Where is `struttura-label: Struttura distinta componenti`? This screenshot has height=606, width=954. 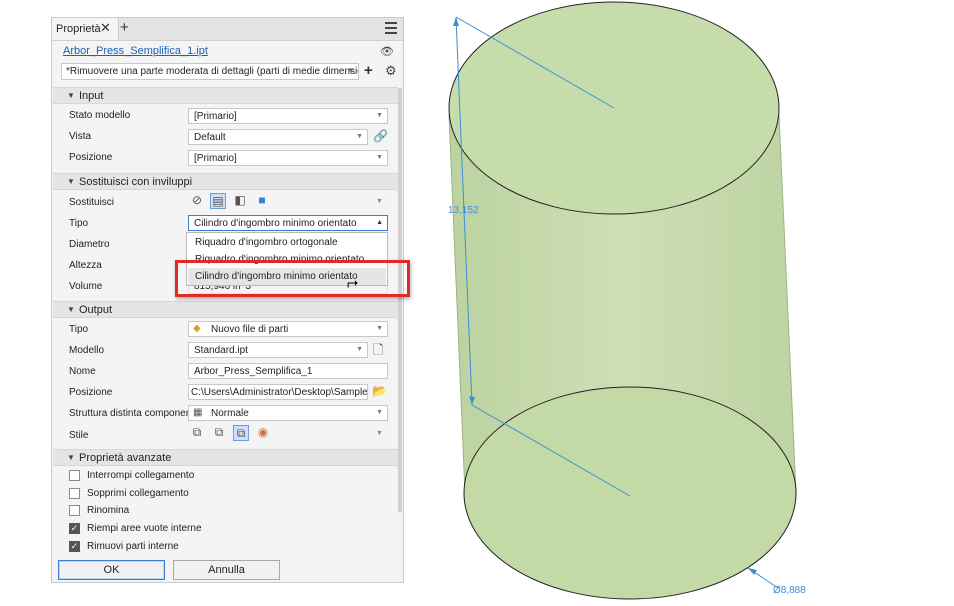
struttura-label: Struttura distinta componenti is located at coordinates (133, 413).